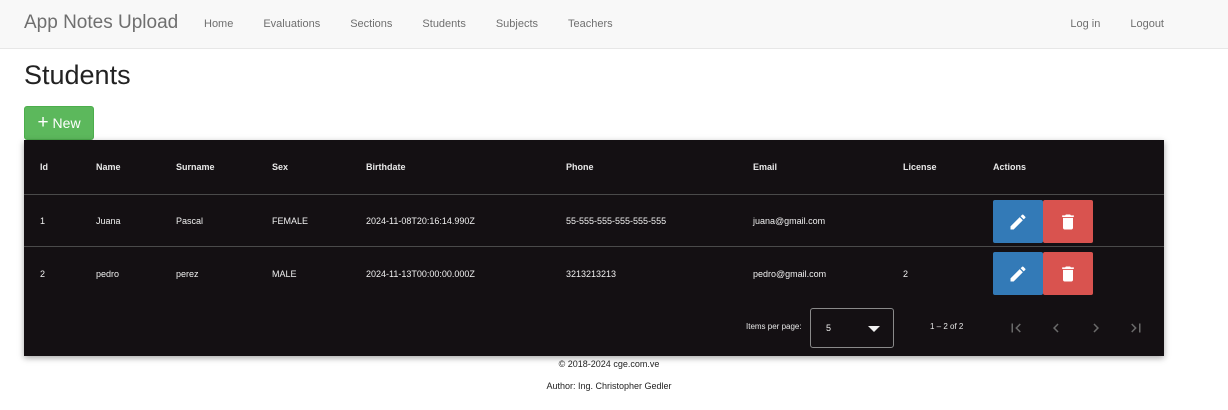 The width and height of the screenshot is (1228, 410). Describe the element at coordinates (947, 326) in the screenshot. I see `page-range-label: 1 – 2 of 2` at that location.